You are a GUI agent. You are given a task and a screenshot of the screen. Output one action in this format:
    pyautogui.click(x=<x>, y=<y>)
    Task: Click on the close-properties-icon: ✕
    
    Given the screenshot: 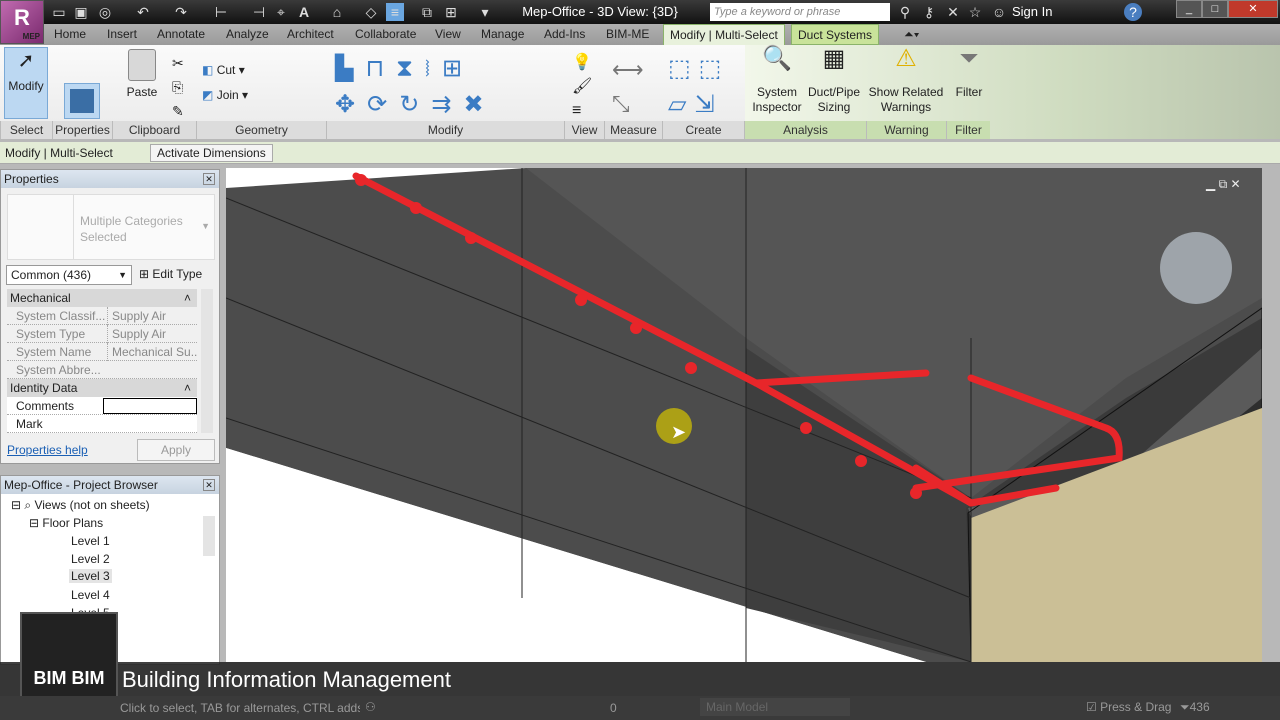 What is the action you would take?
    pyautogui.click(x=209, y=179)
    